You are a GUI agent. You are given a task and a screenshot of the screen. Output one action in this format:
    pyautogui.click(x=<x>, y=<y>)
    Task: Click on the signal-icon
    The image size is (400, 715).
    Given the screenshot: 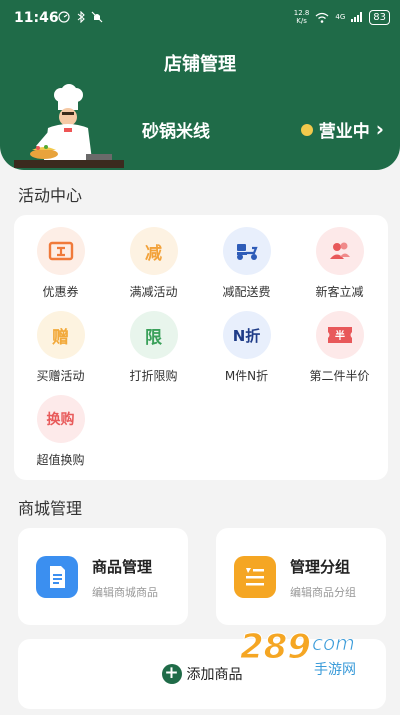 What is the action you would take?
    pyautogui.click(x=357, y=17)
    